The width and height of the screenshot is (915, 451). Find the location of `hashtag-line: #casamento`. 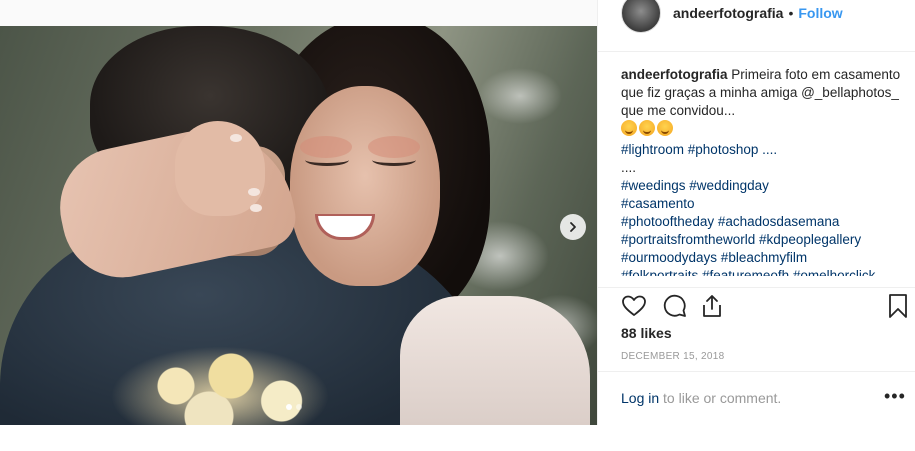

hashtag-line: #casamento is located at coordinates (763, 204).